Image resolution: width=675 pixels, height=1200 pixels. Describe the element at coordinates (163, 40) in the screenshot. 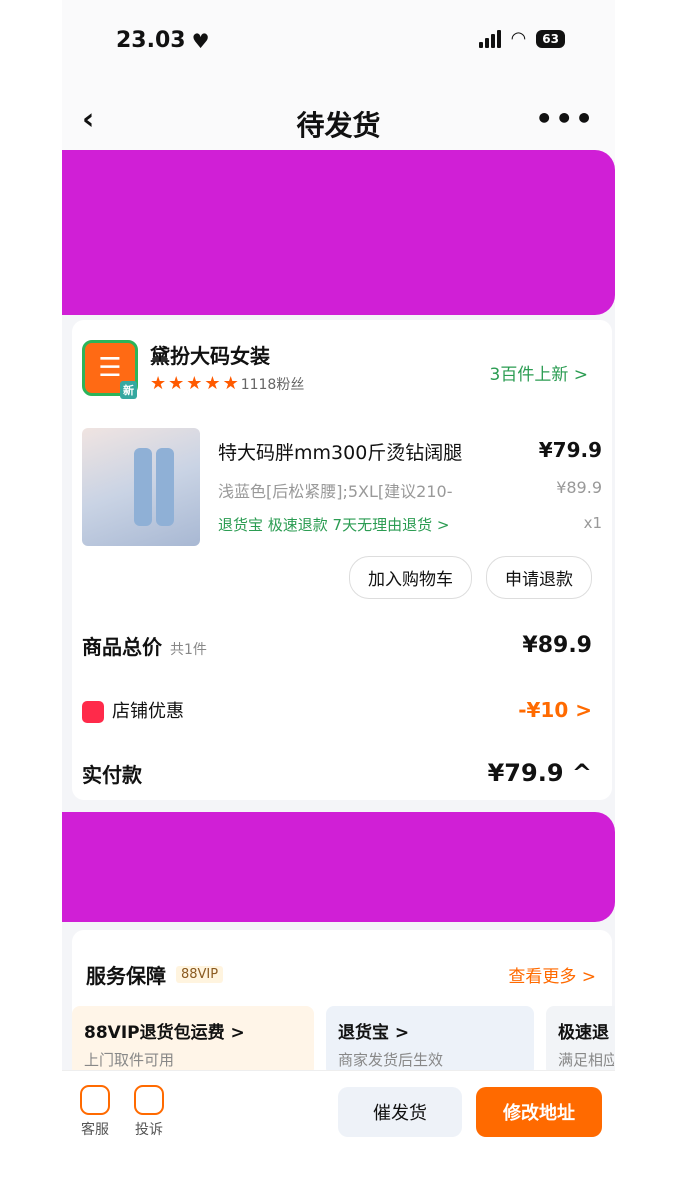

I see `clock: 23.03 ♥` at that location.